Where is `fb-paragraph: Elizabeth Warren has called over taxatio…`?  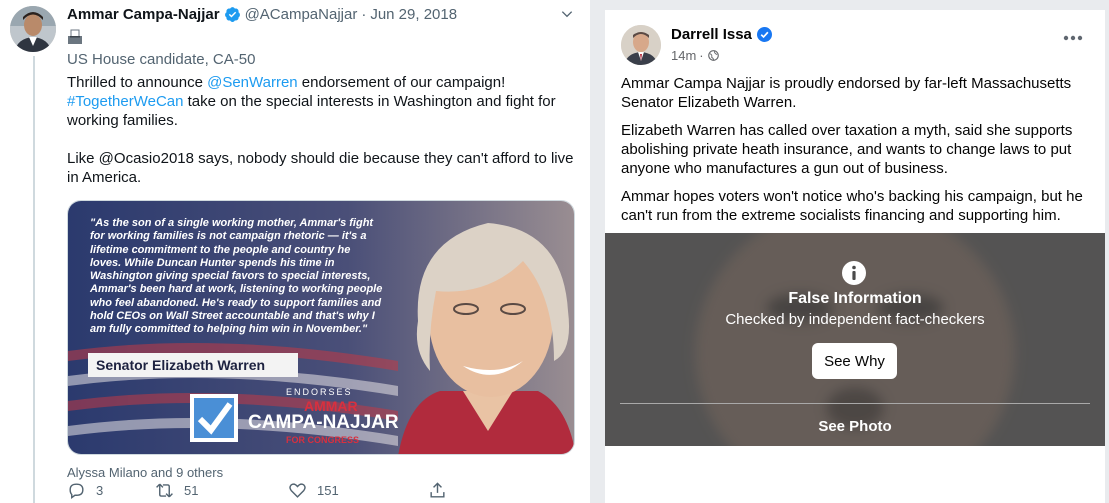
fb-paragraph: Elizabeth Warren has called over taxatio… is located at coordinates (847, 149).